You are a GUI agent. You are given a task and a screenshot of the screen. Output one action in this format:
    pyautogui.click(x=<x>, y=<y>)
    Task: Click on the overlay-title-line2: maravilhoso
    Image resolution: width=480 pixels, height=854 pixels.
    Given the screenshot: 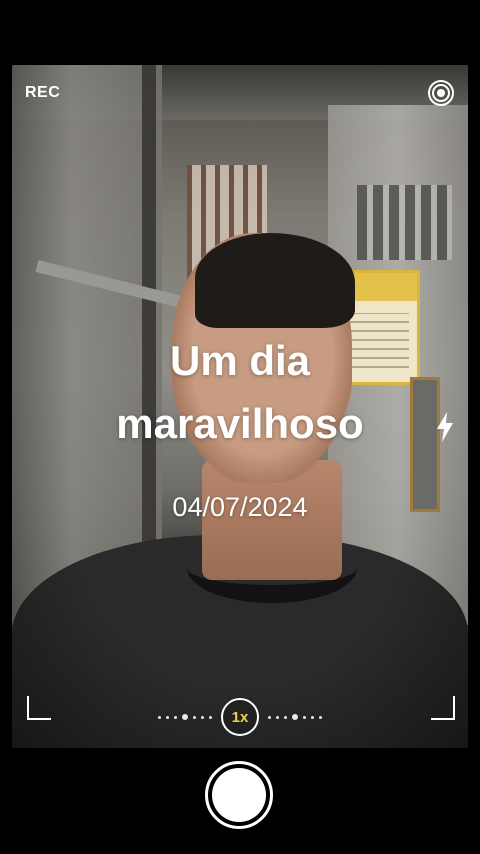 What is the action you would take?
    pyautogui.click(x=240, y=423)
    